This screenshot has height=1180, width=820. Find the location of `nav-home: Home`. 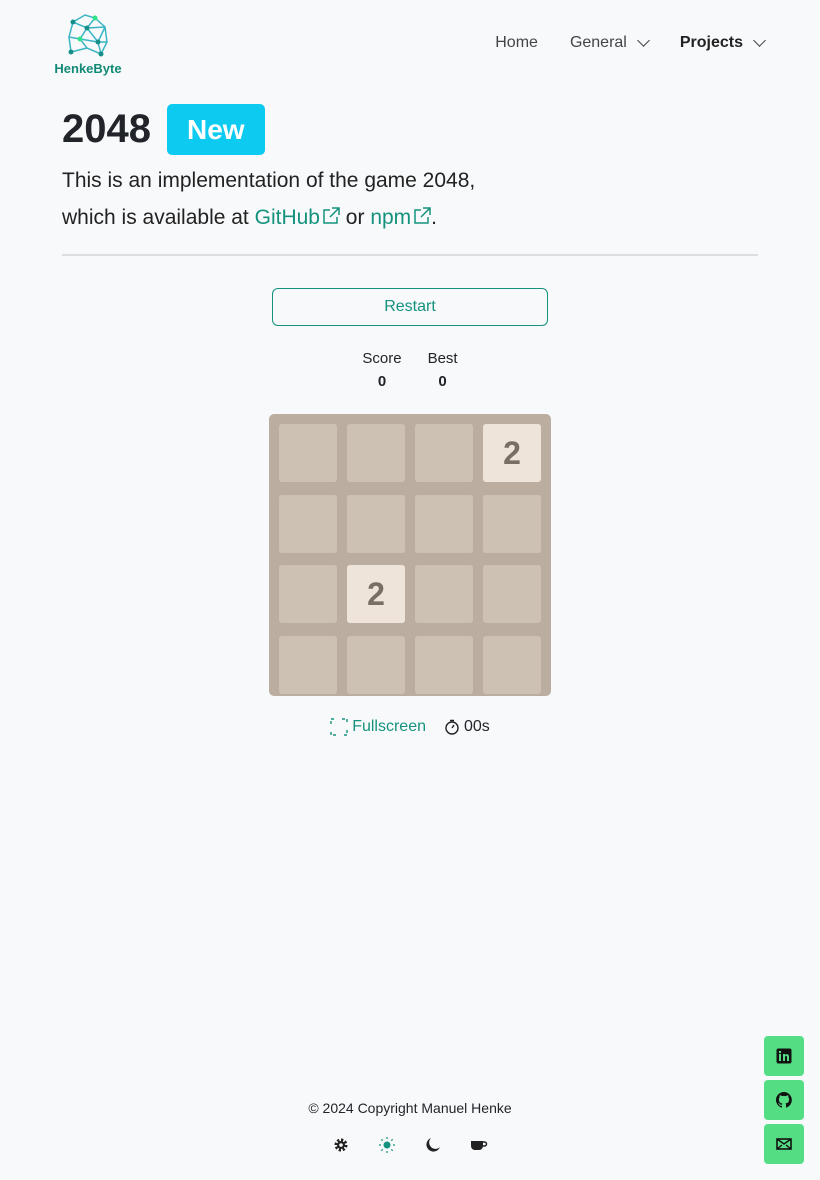

nav-home: Home is located at coordinates (516, 43).